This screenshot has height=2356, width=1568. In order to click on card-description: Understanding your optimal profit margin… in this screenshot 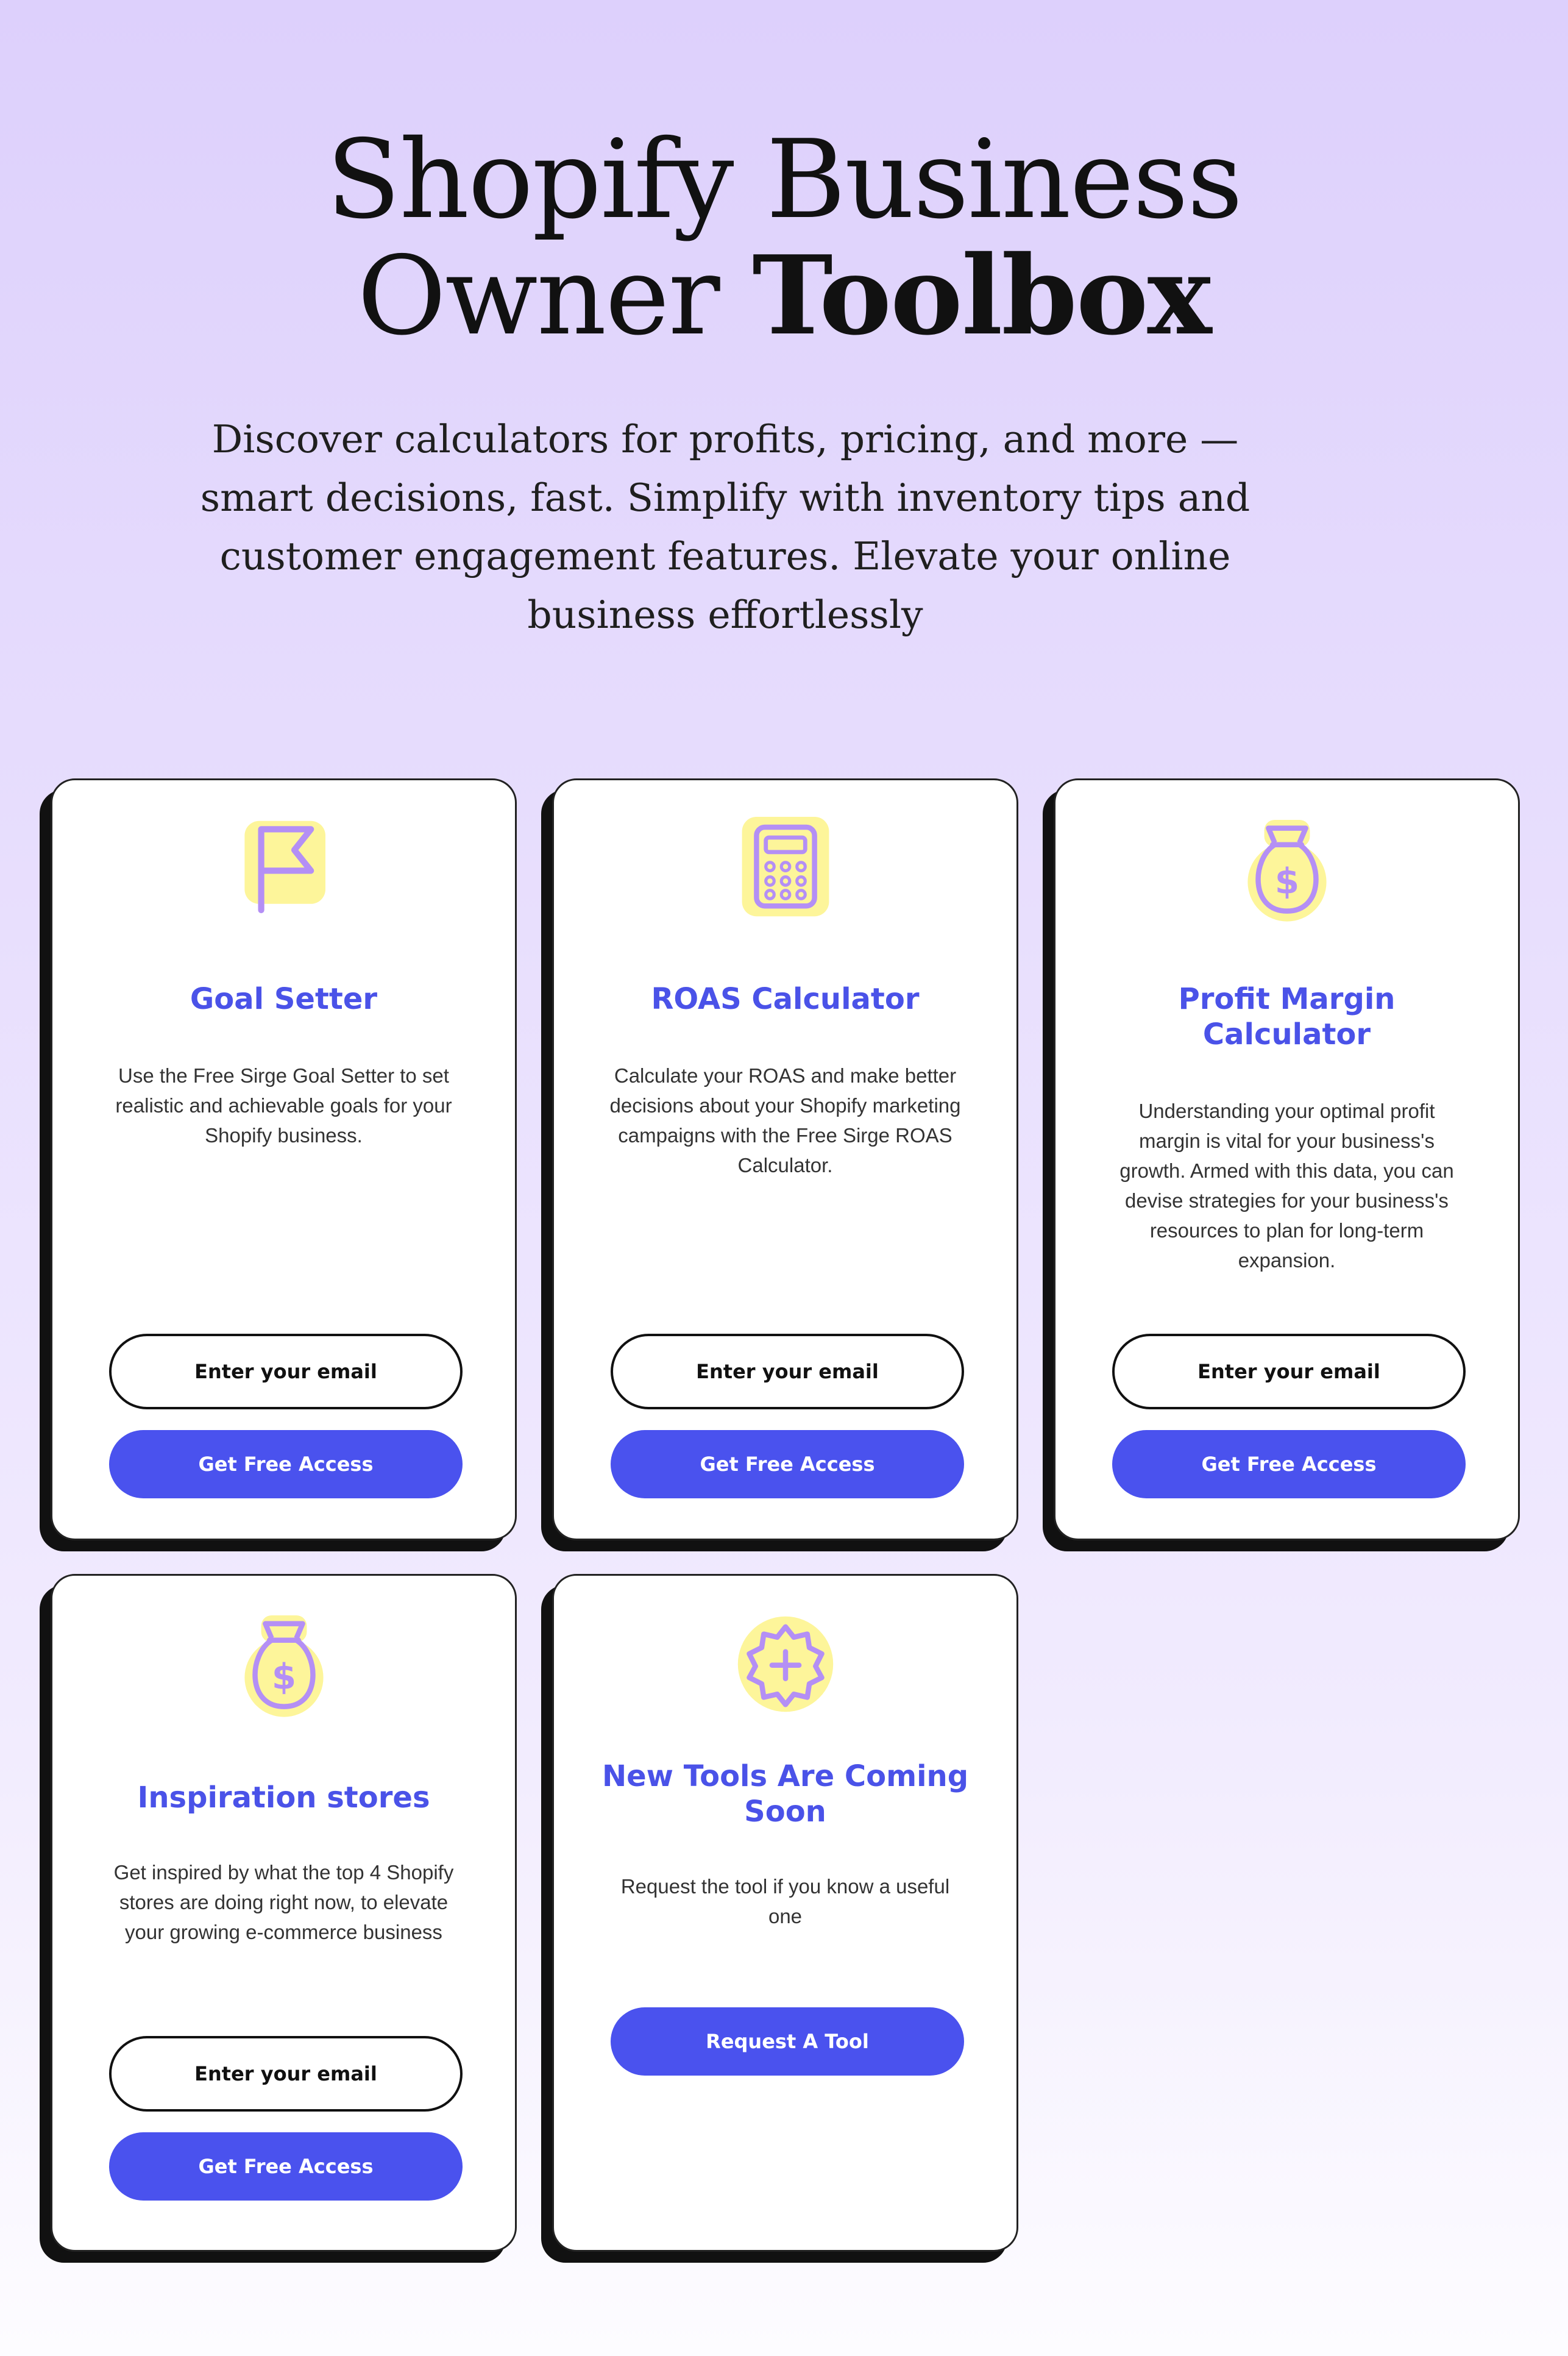, I will do `click(1286, 1186)`.